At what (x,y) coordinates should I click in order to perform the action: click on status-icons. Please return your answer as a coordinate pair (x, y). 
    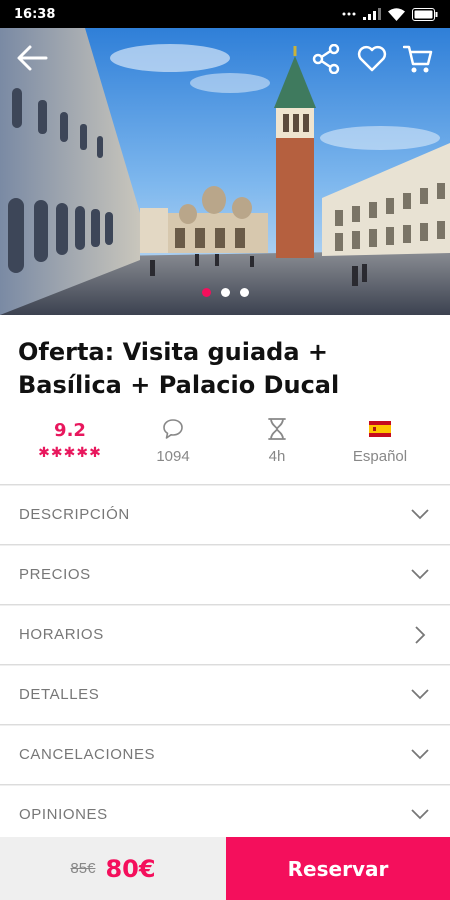
    Looking at the image, I should click on (390, 14).